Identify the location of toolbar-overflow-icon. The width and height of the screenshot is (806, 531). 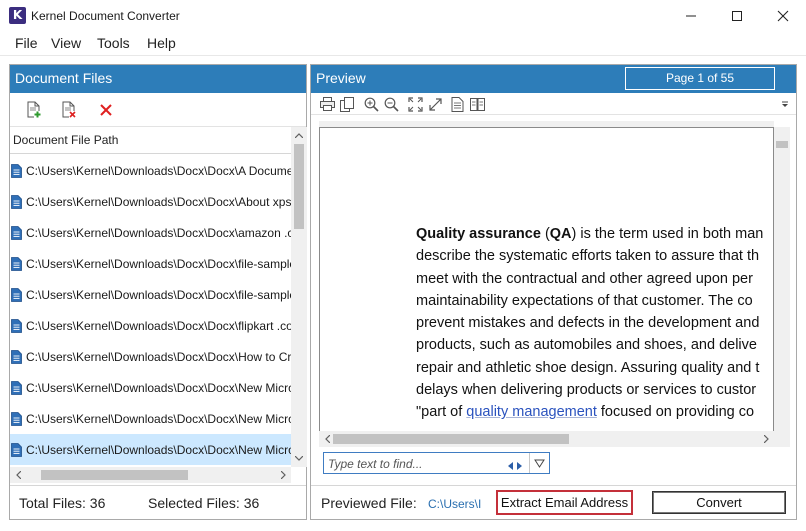
(785, 104).